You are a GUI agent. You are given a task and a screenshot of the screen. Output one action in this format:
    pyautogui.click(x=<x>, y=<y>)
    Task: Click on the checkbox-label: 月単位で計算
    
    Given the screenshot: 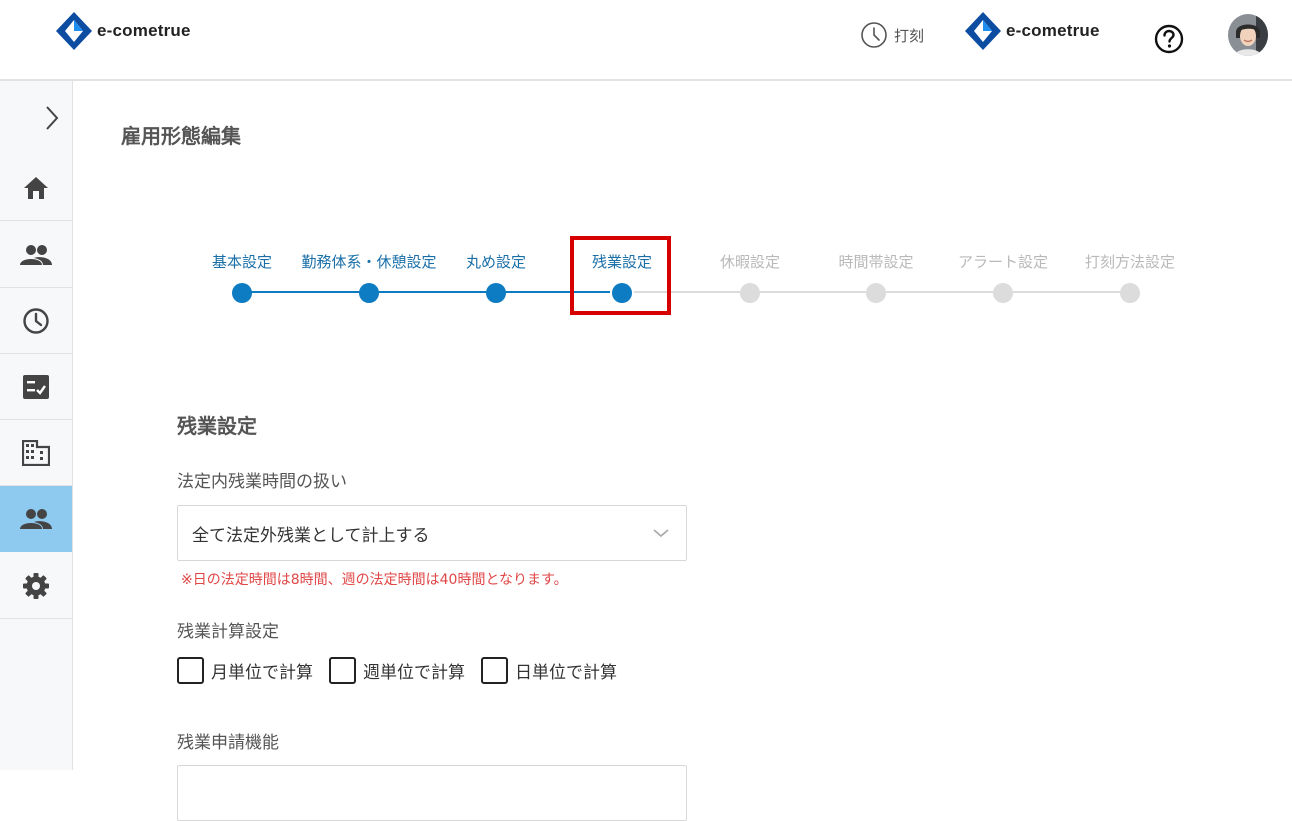 What is the action you would take?
    pyautogui.click(x=262, y=673)
    